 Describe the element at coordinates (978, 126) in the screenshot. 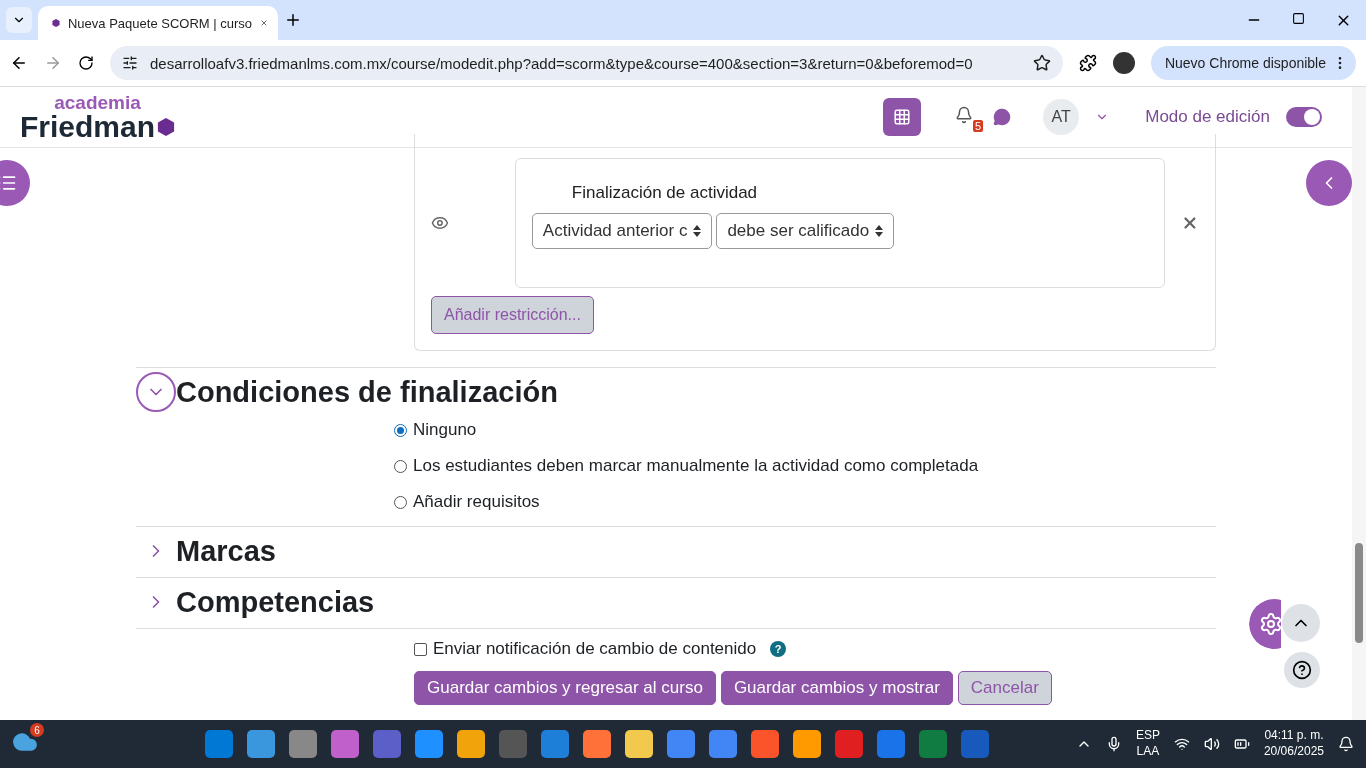

I see `notification-count: 5` at that location.